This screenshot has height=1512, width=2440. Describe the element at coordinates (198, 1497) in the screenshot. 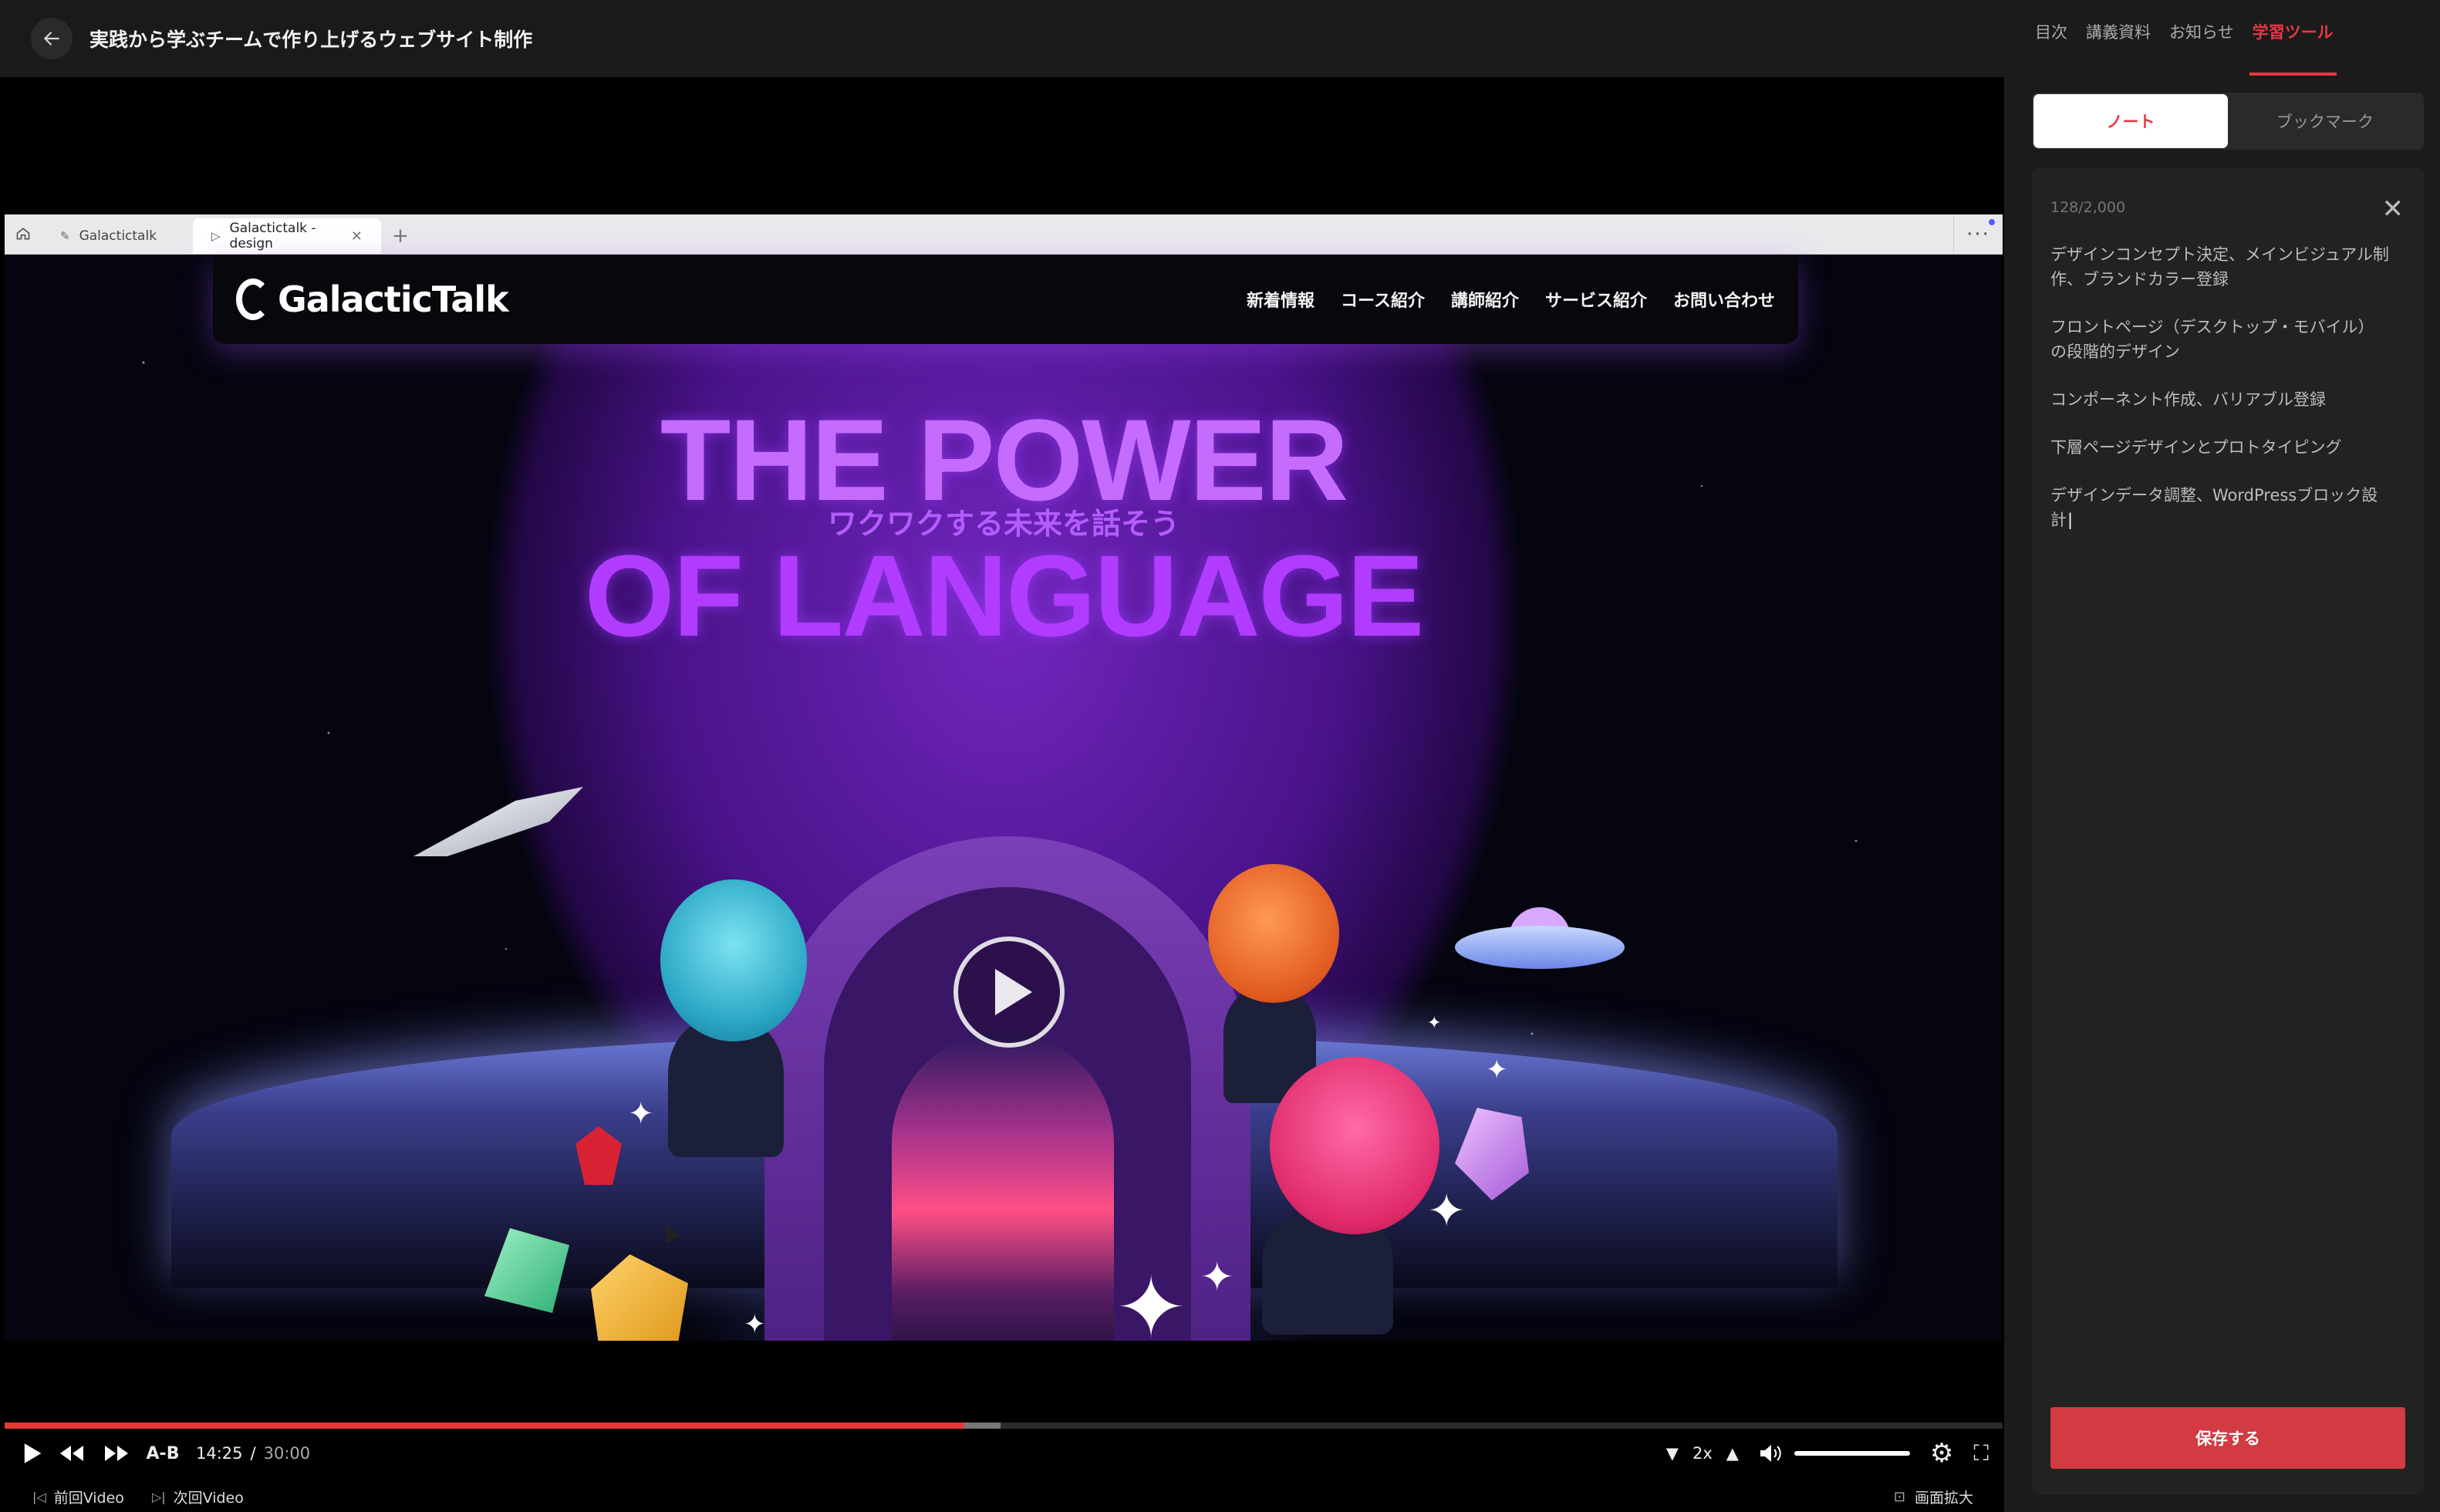

I see `next-video-link: ▷| 次回Video` at that location.